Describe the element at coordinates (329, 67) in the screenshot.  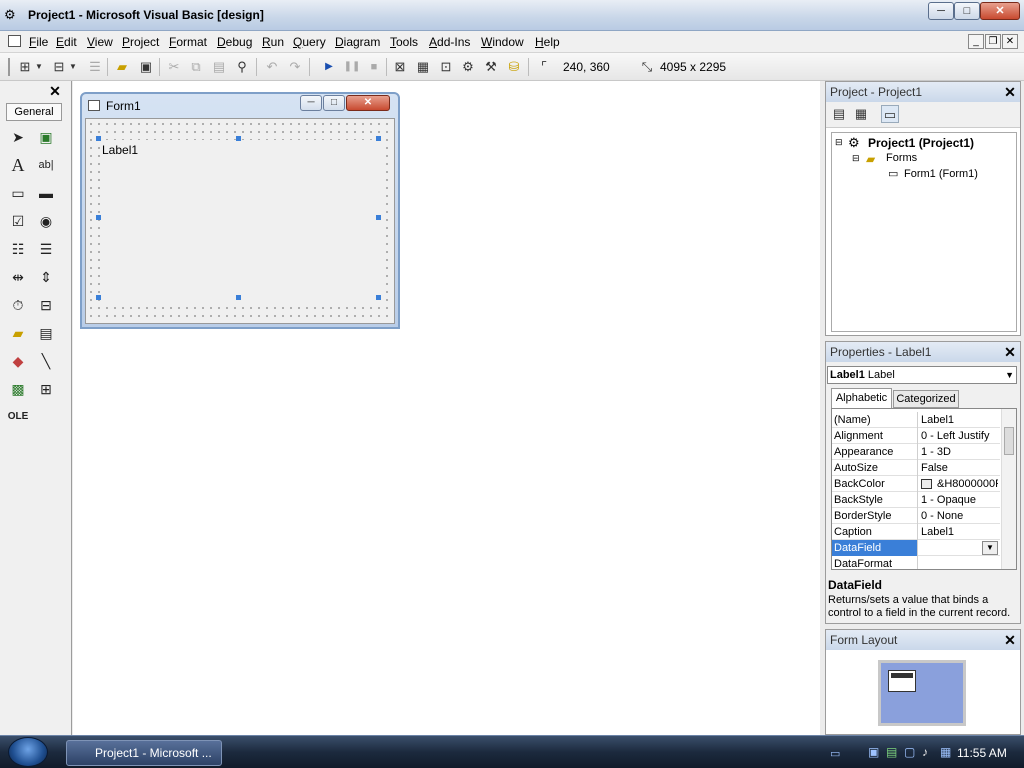
I see `start-icon: ▶` at that location.